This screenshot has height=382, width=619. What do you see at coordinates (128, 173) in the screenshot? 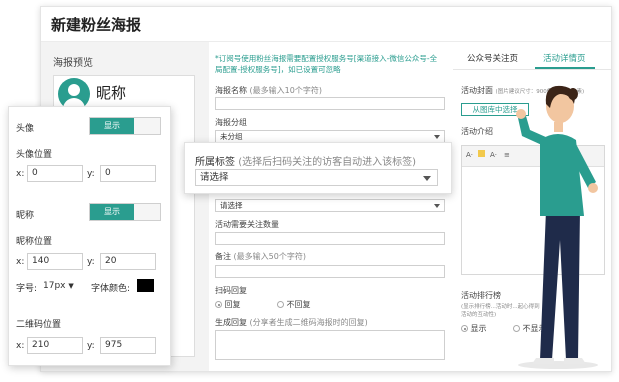
I see `avatar-y-input: 0` at bounding box center [128, 173].